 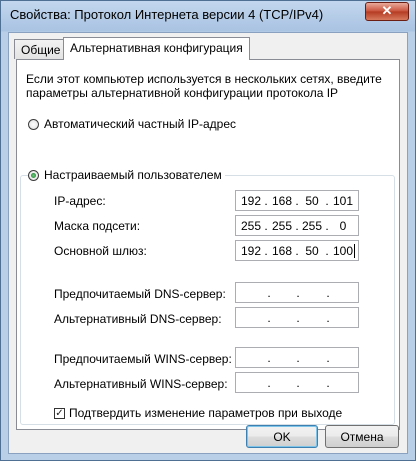 I want to click on preferred-dns-field: . . ., so click(x=297, y=292).